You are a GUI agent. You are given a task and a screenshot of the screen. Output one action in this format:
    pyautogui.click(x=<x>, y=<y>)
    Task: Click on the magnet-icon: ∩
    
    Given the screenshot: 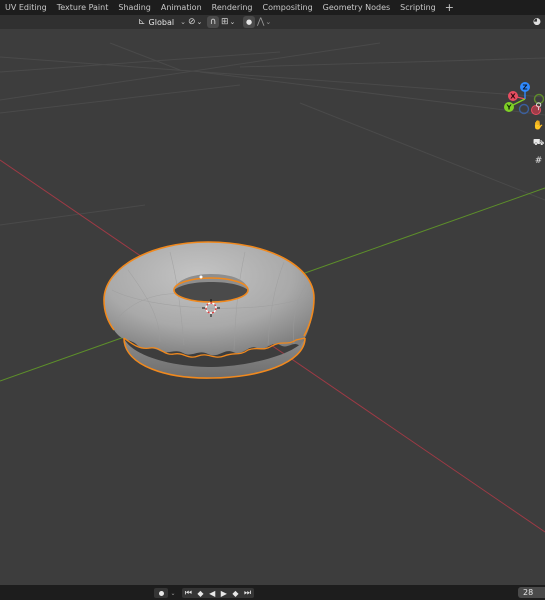 What is the action you would take?
    pyautogui.click(x=213, y=22)
    